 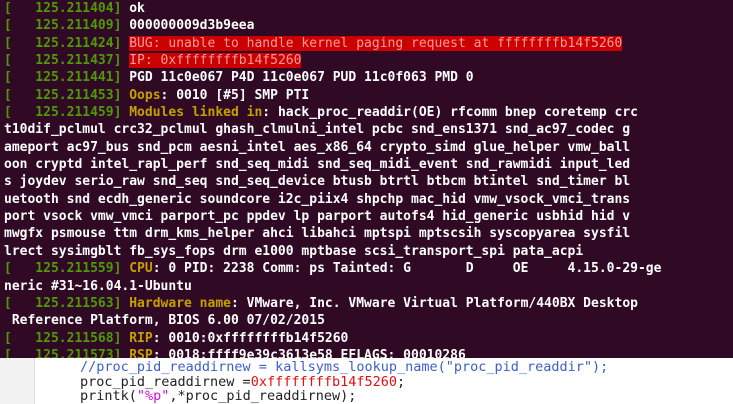 I want to click on log-label: Oops, so click(x=145, y=95).